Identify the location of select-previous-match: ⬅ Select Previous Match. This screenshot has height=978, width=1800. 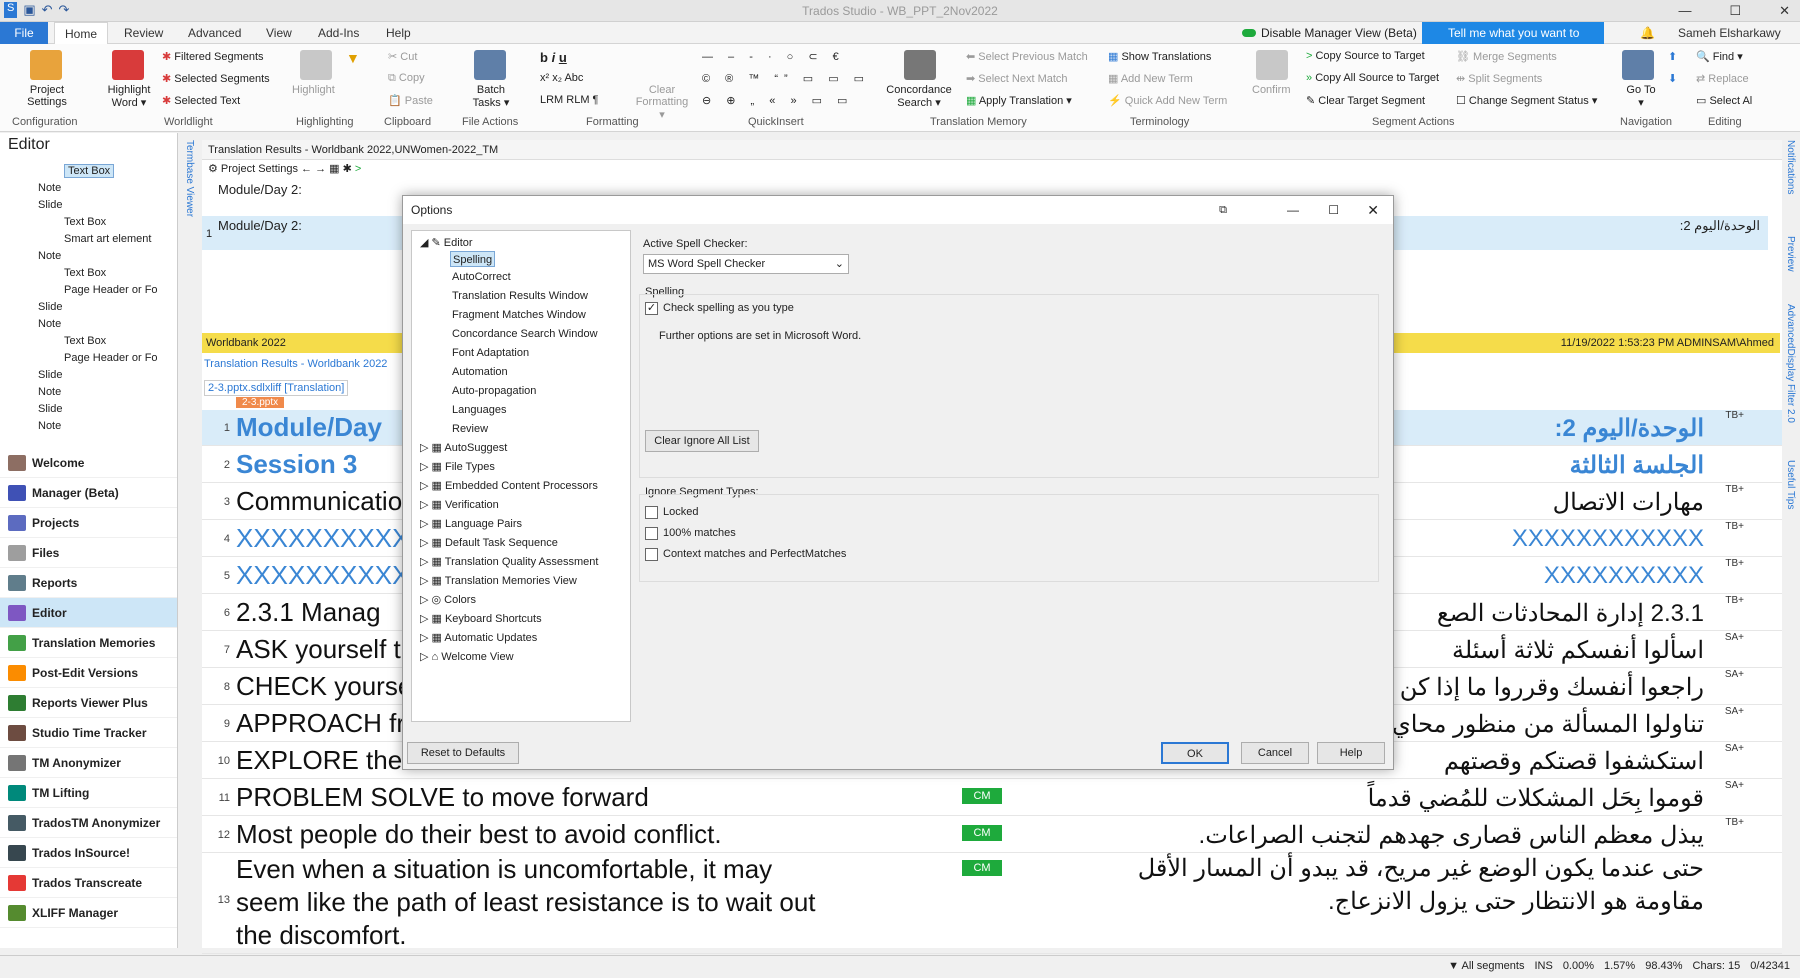
(1027, 56).